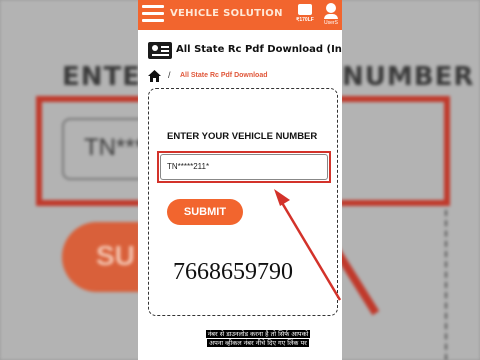 The width and height of the screenshot is (480, 360). Describe the element at coordinates (331, 23) in the screenshot. I see `user-label: UserS` at that location.